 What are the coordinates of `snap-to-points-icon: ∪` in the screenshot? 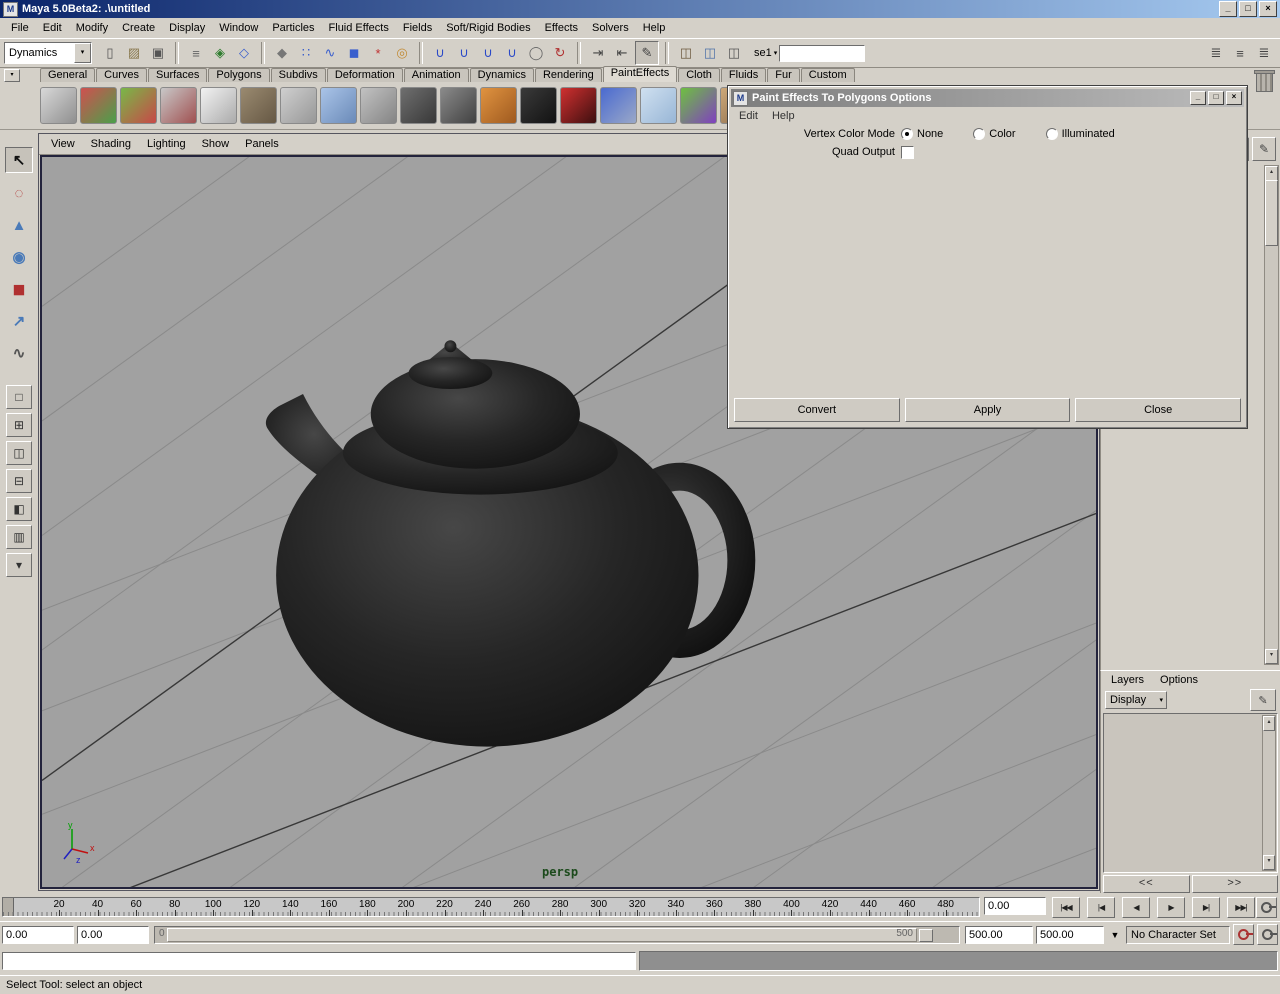 It's located at (488, 53).